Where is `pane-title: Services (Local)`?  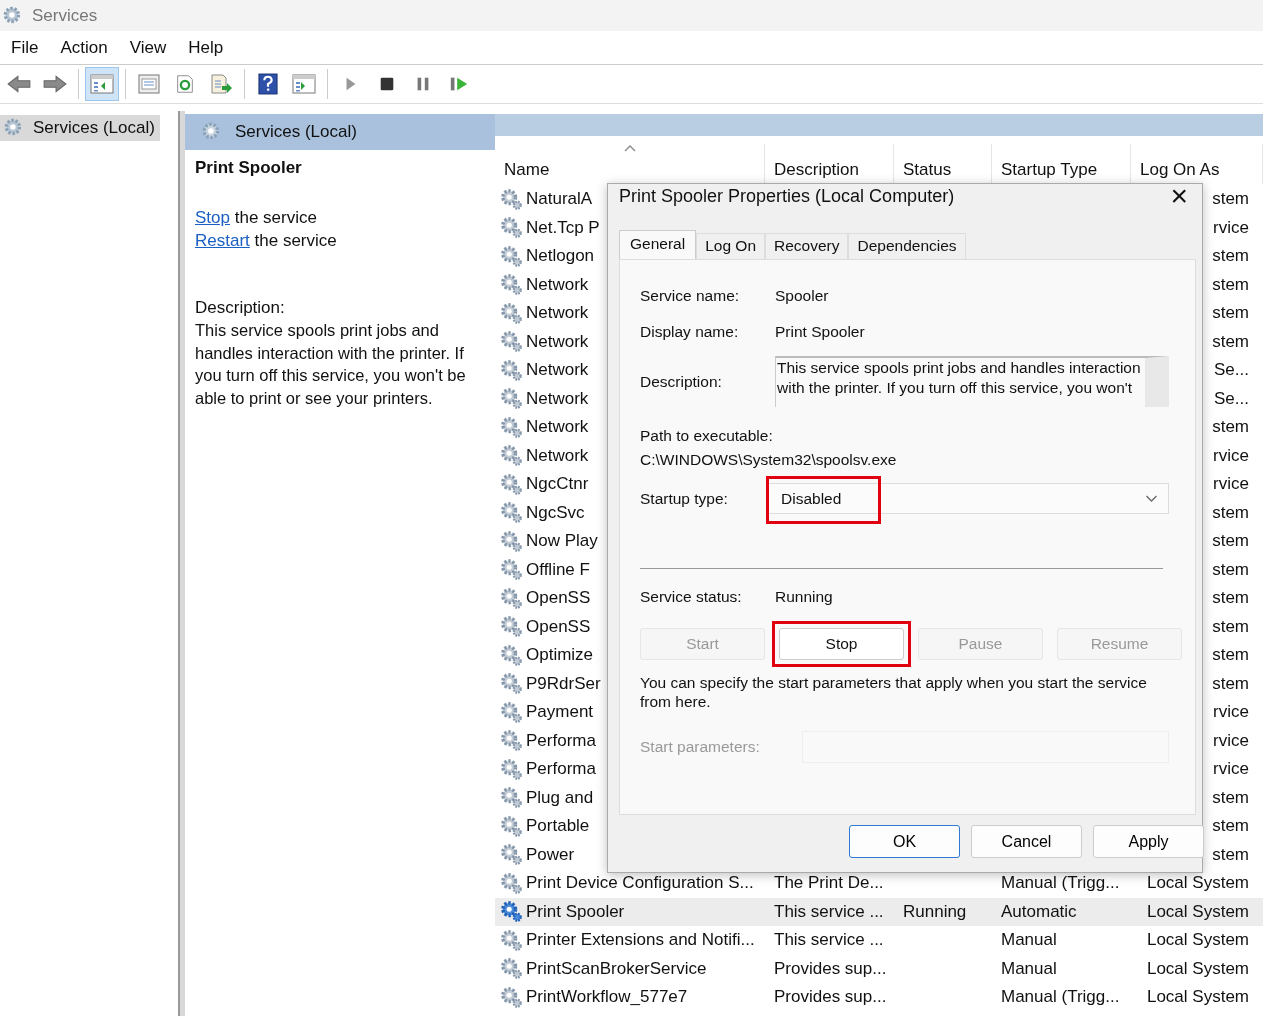
pane-title: Services (Local) is located at coordinates (296, 132).